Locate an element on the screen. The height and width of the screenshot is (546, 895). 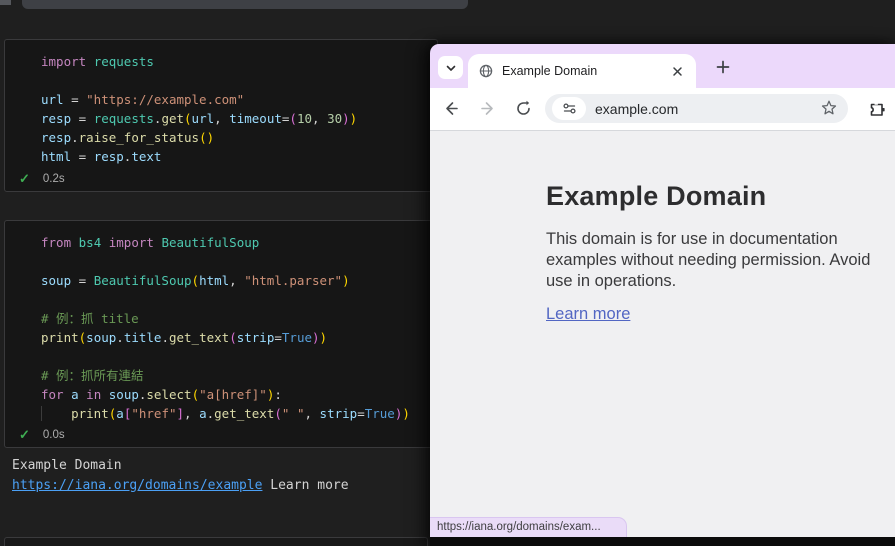
cell-execution-status: ✓ 0.2s is located at coordinates (42, 179).